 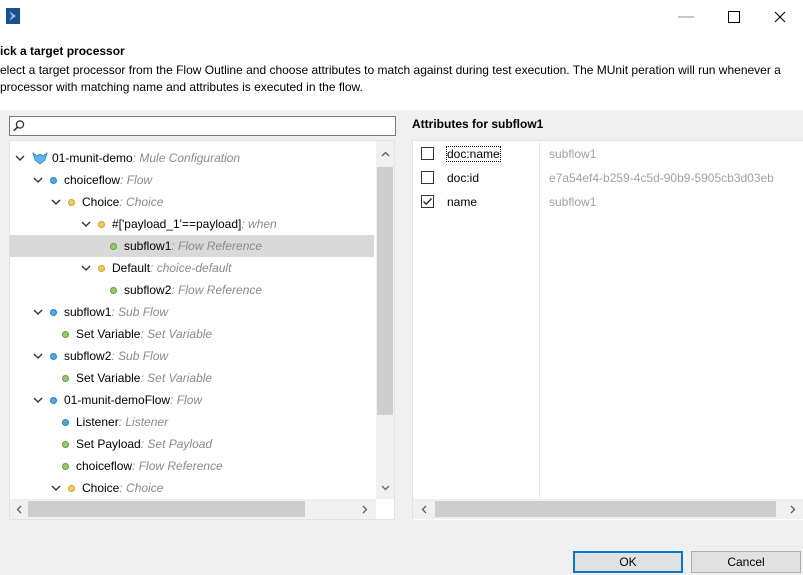 I want to click on scroll-down-icon, so click(x=385, y=488).